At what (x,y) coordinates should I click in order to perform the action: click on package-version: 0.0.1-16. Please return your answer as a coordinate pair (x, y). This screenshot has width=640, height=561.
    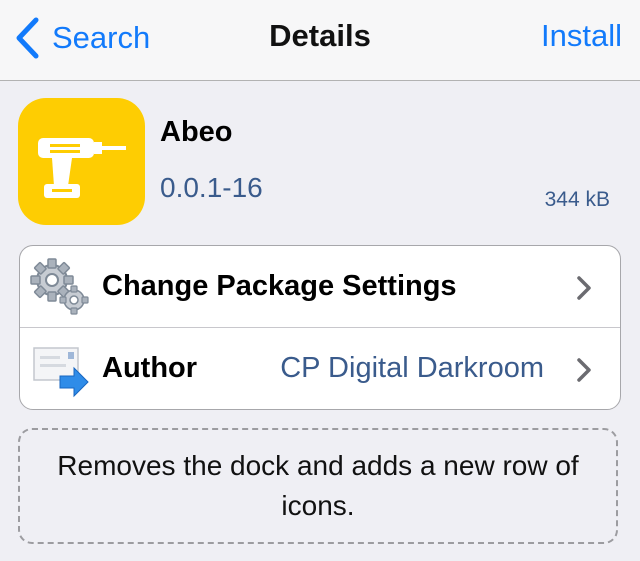
    Looking at the image, I should click on (211, 187).